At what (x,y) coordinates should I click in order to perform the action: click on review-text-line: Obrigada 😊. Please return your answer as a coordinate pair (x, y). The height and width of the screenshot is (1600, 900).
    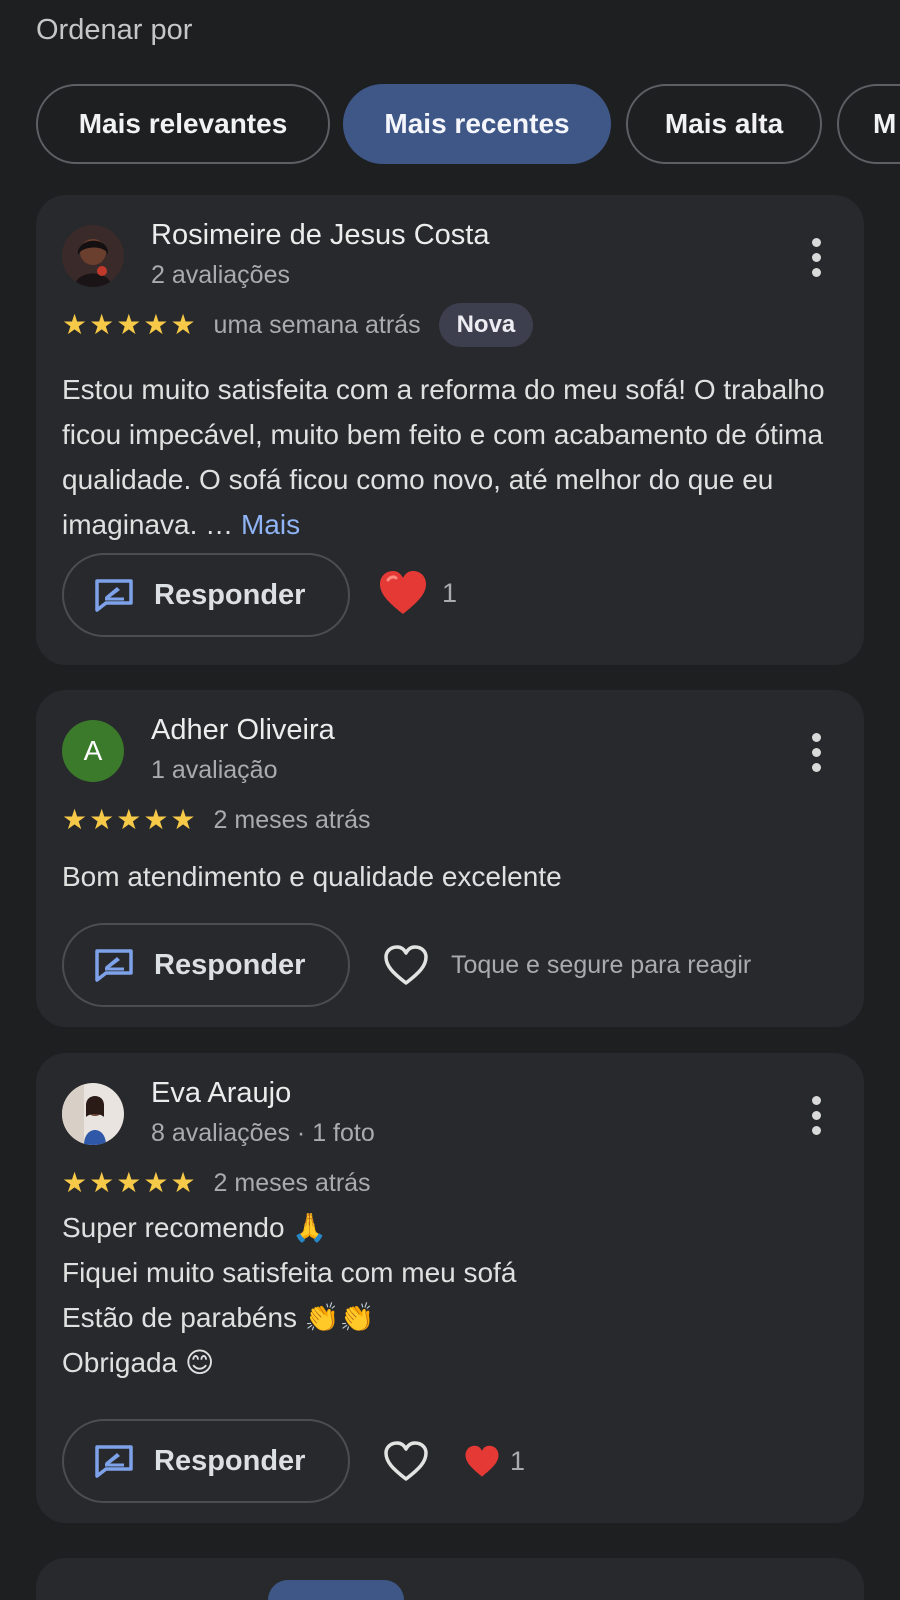
    Looking at the image, I should click on (138, 1362).